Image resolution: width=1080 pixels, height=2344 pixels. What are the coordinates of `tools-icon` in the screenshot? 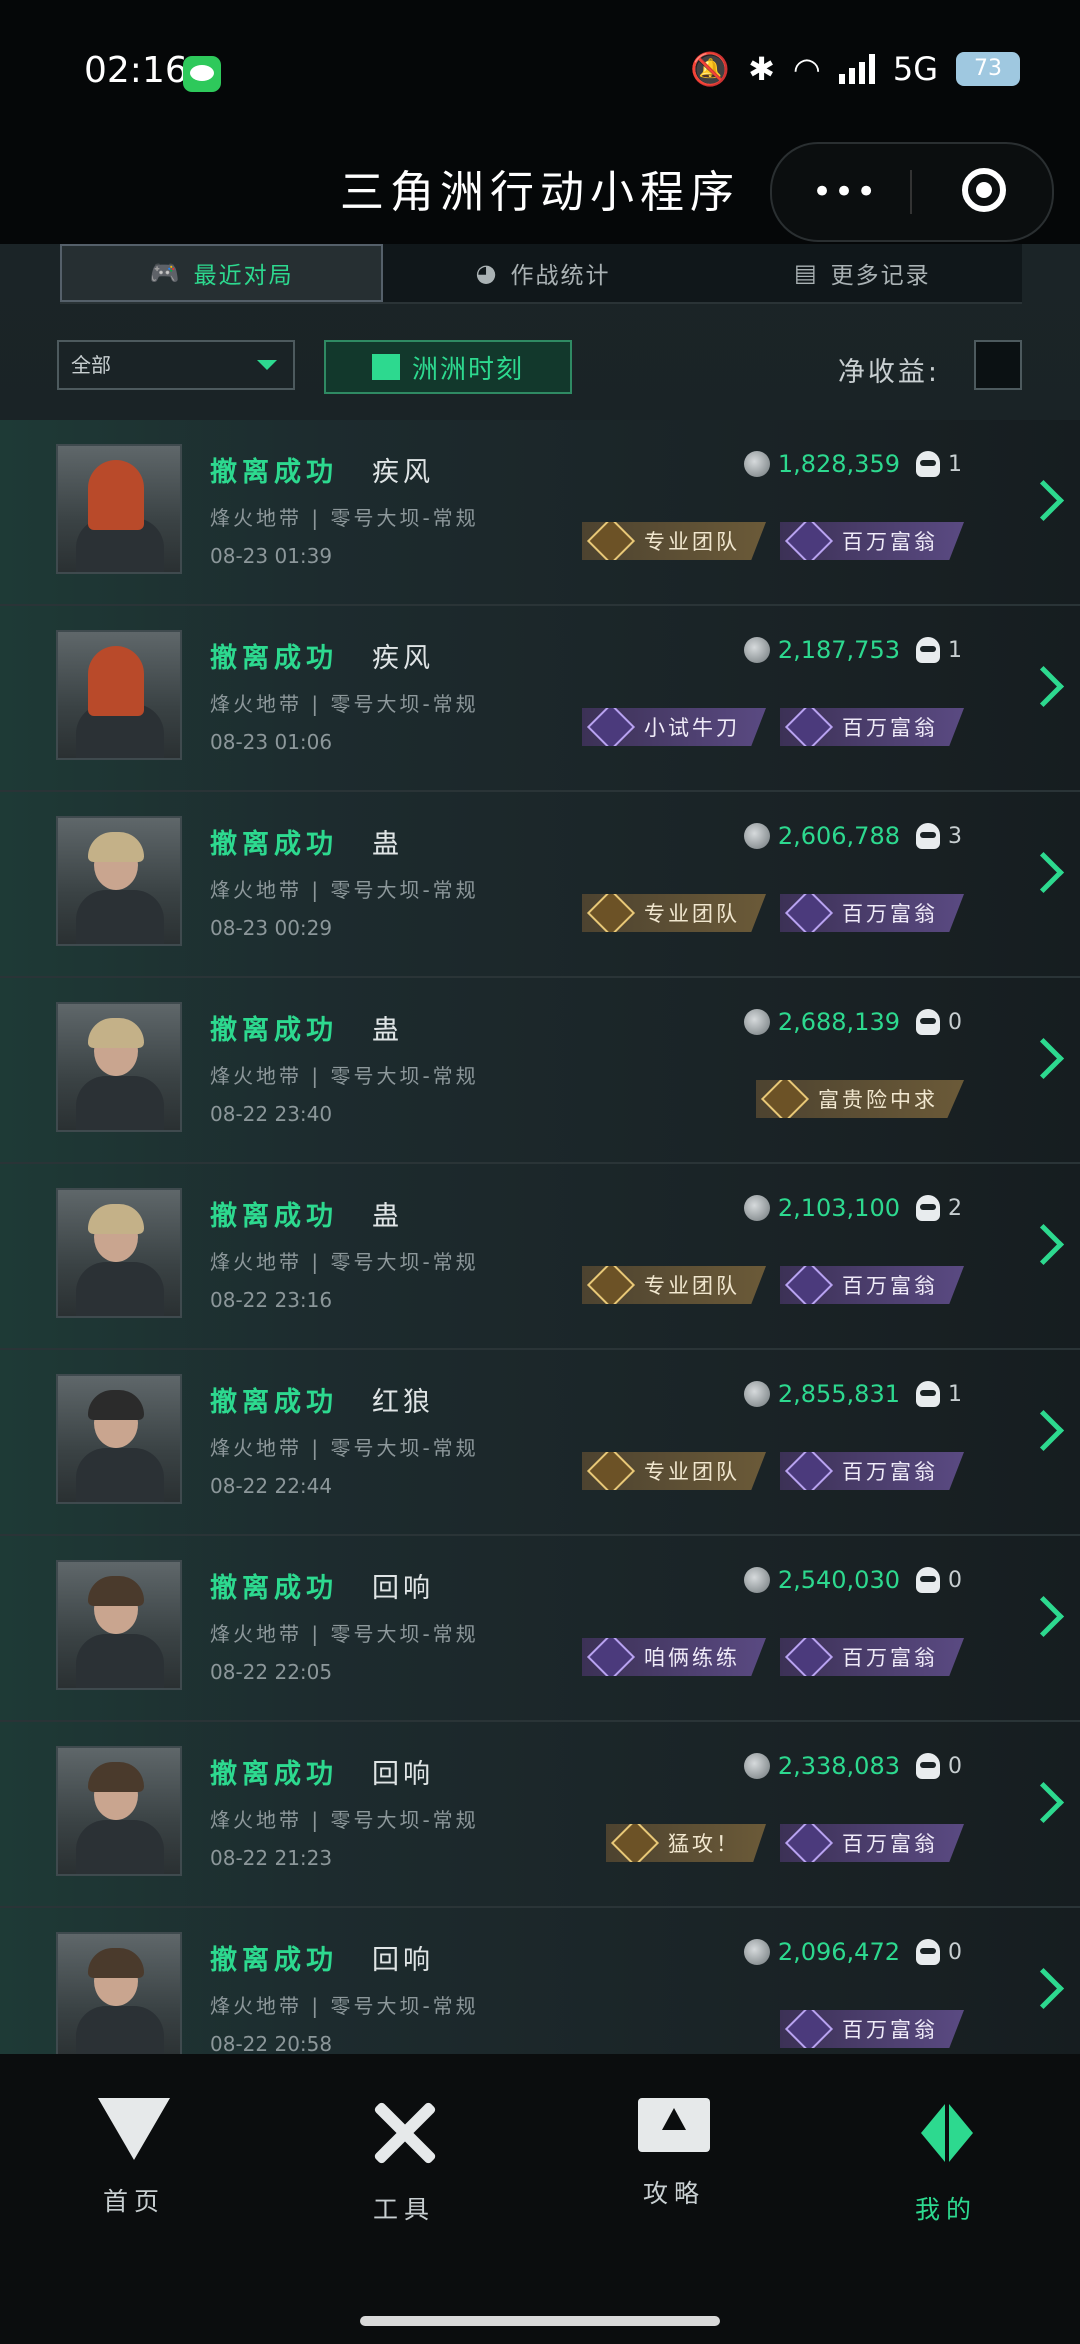 It's located at (404, 2133).